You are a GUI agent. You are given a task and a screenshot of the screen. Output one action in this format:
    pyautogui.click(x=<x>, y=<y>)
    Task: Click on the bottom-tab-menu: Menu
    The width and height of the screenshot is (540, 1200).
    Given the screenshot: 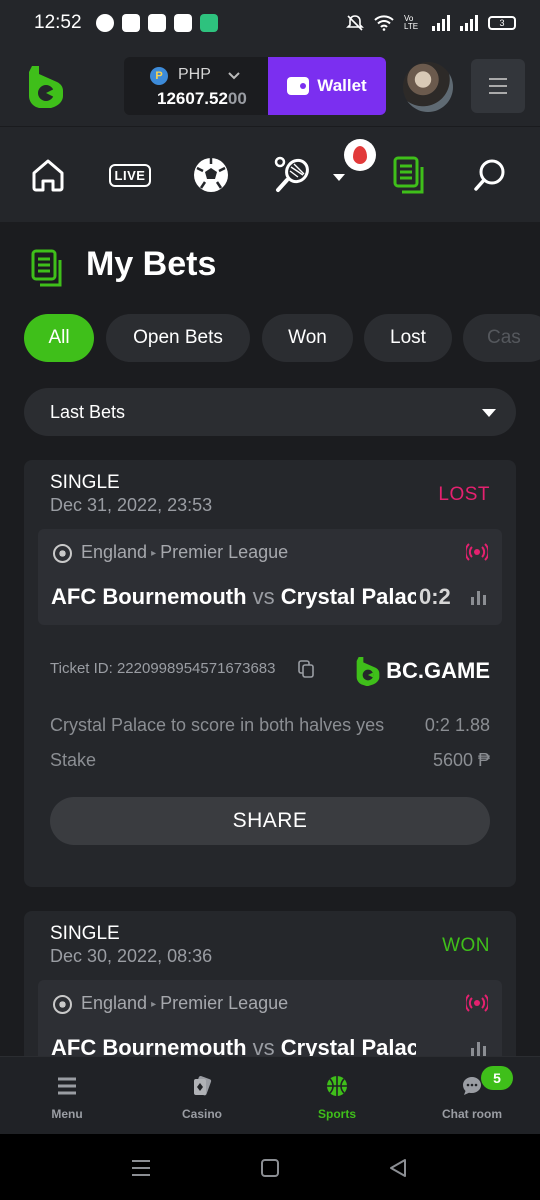 What is the action you would take?
    pyautogui.click(x=67, y=1096)
    